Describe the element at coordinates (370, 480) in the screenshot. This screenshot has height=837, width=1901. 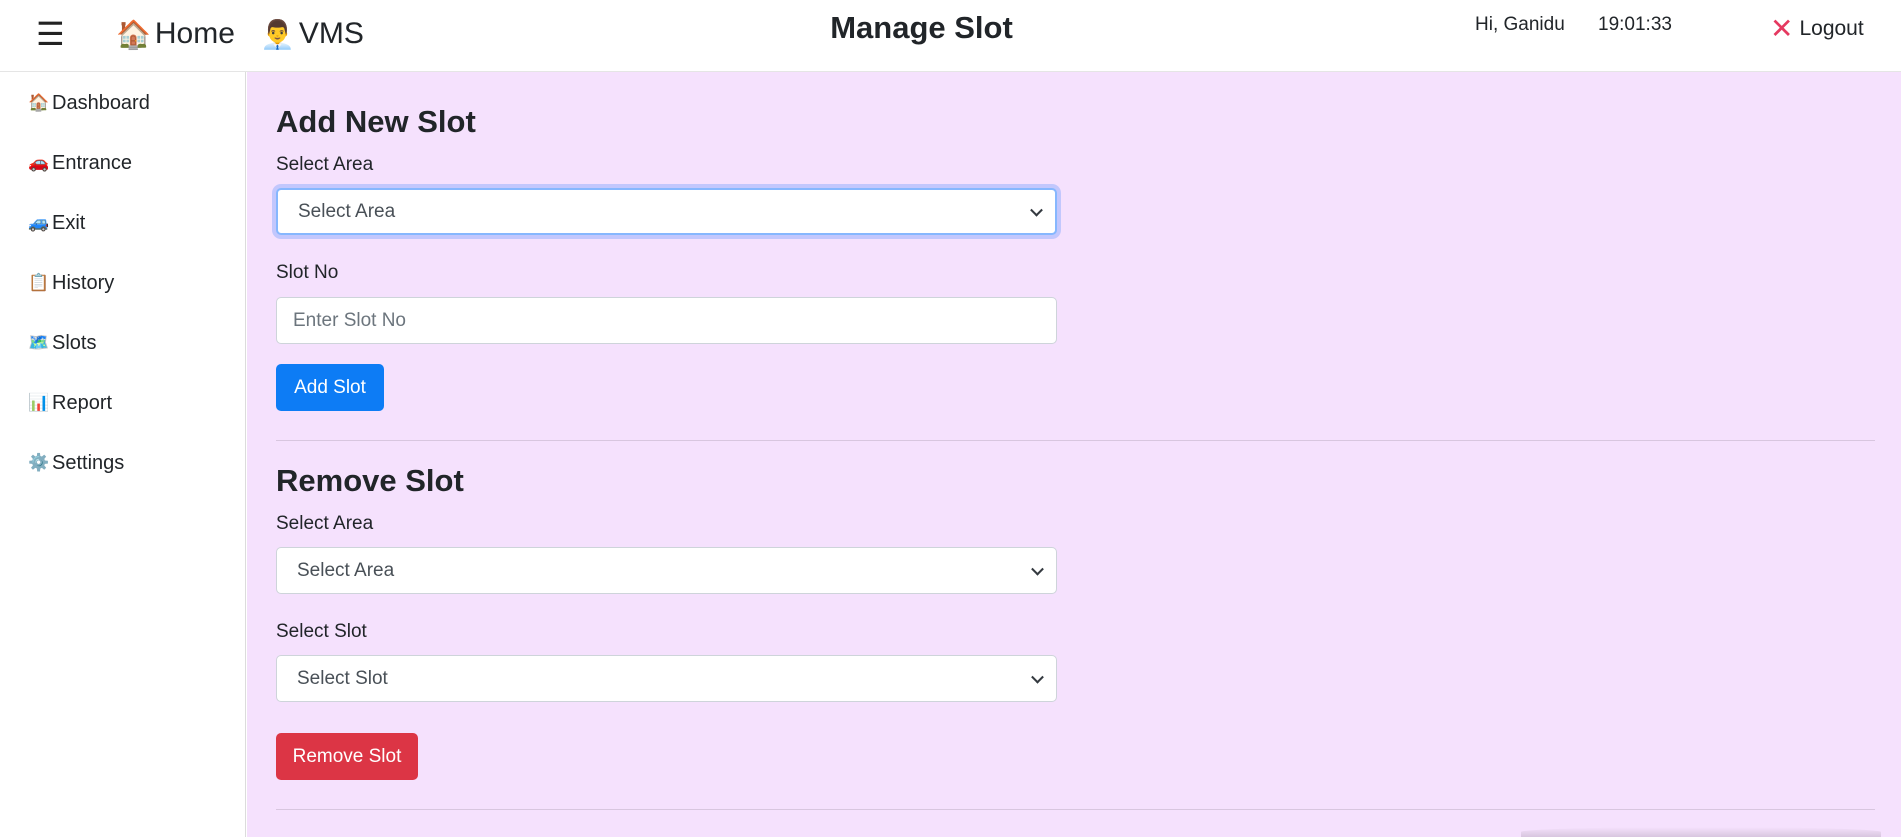
I see `remove-slot-heading: Remove Slot` at that location.